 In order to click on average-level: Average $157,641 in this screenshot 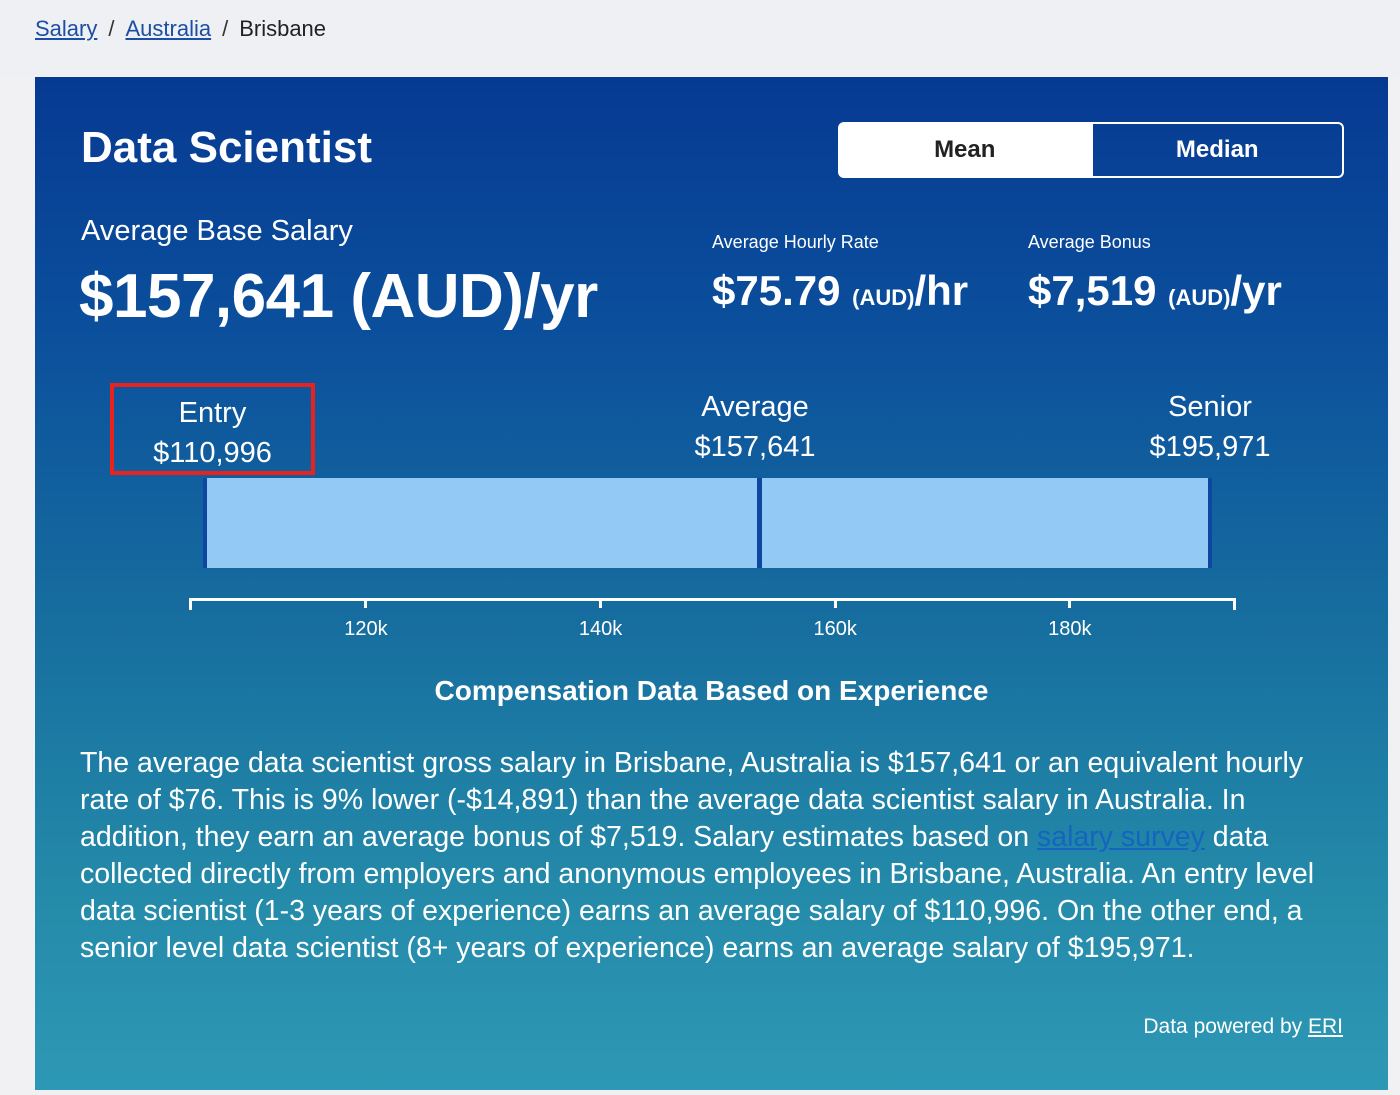, I will do `click(755, 427)`.